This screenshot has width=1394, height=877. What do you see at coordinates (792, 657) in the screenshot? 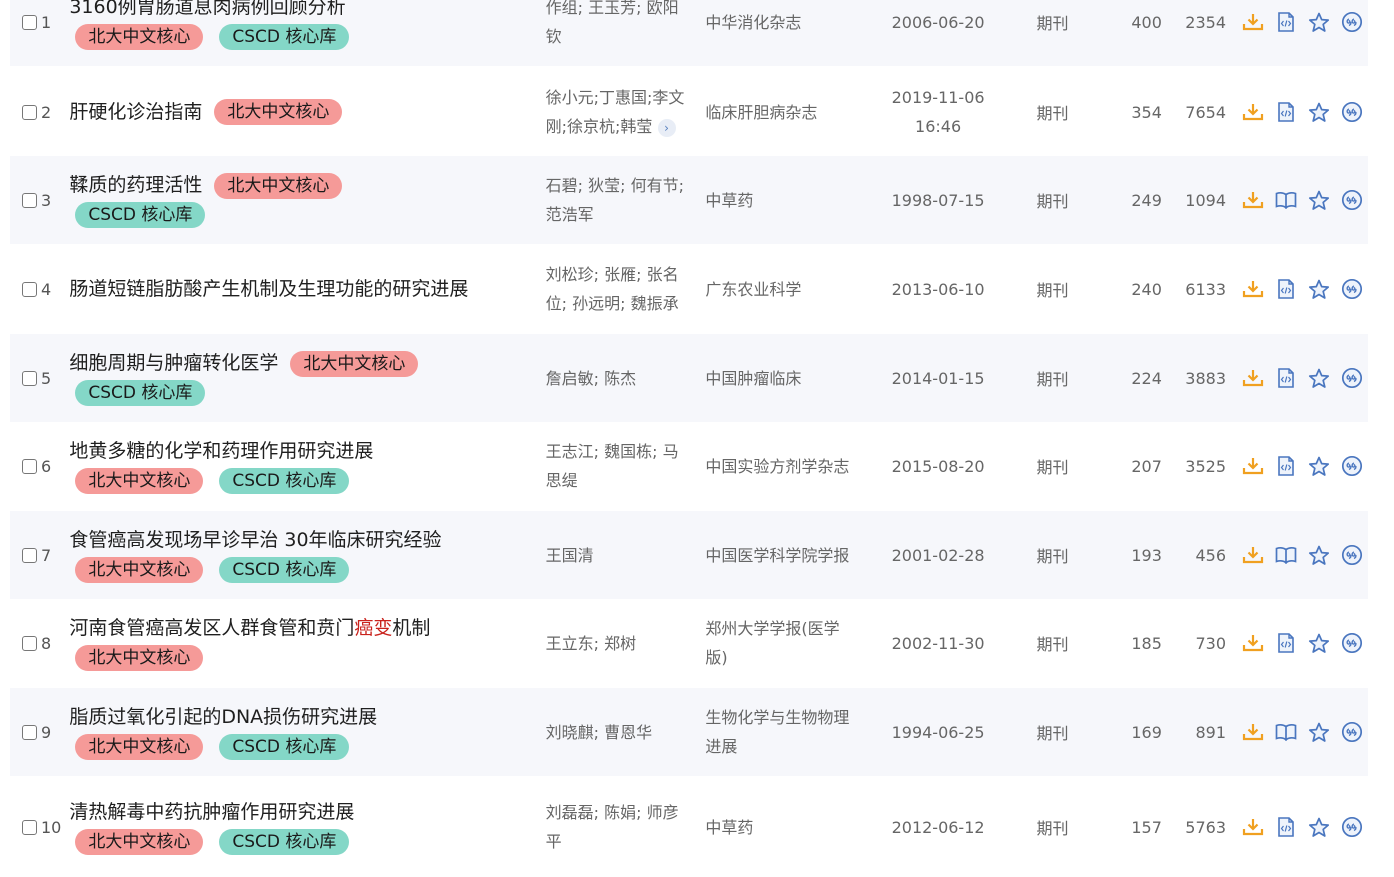
I see `source-link: 版)` at bounding box center [792, 657].